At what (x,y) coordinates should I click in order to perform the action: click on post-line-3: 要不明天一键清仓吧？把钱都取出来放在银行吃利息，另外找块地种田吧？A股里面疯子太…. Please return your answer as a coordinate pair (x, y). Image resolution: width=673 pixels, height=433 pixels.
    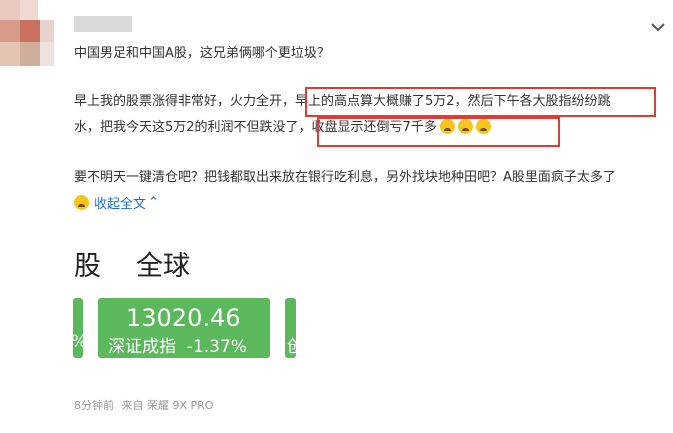
    Looking at the image, I should click on (345, 177).